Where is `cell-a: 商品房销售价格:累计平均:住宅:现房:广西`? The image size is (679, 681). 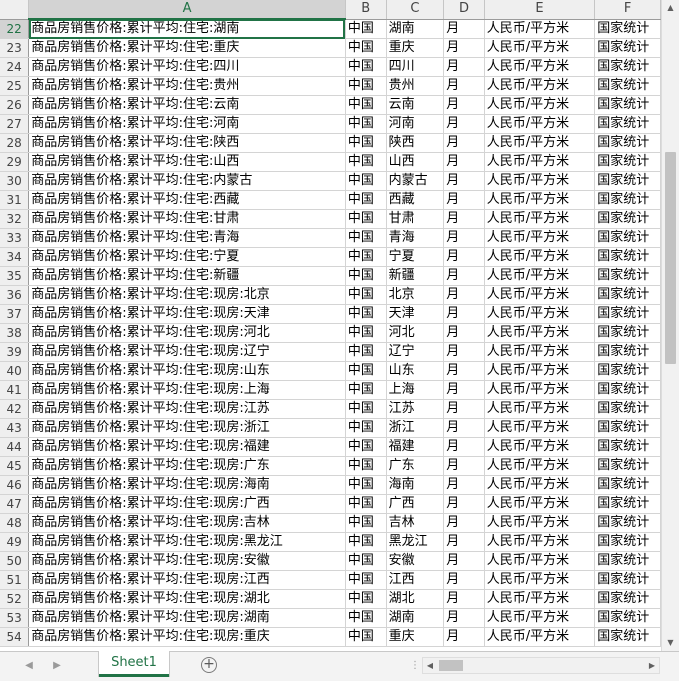 cell-a: 商品房销售价格:累计平均:住宅:现房:广西 is located at coordinates (187, 504).